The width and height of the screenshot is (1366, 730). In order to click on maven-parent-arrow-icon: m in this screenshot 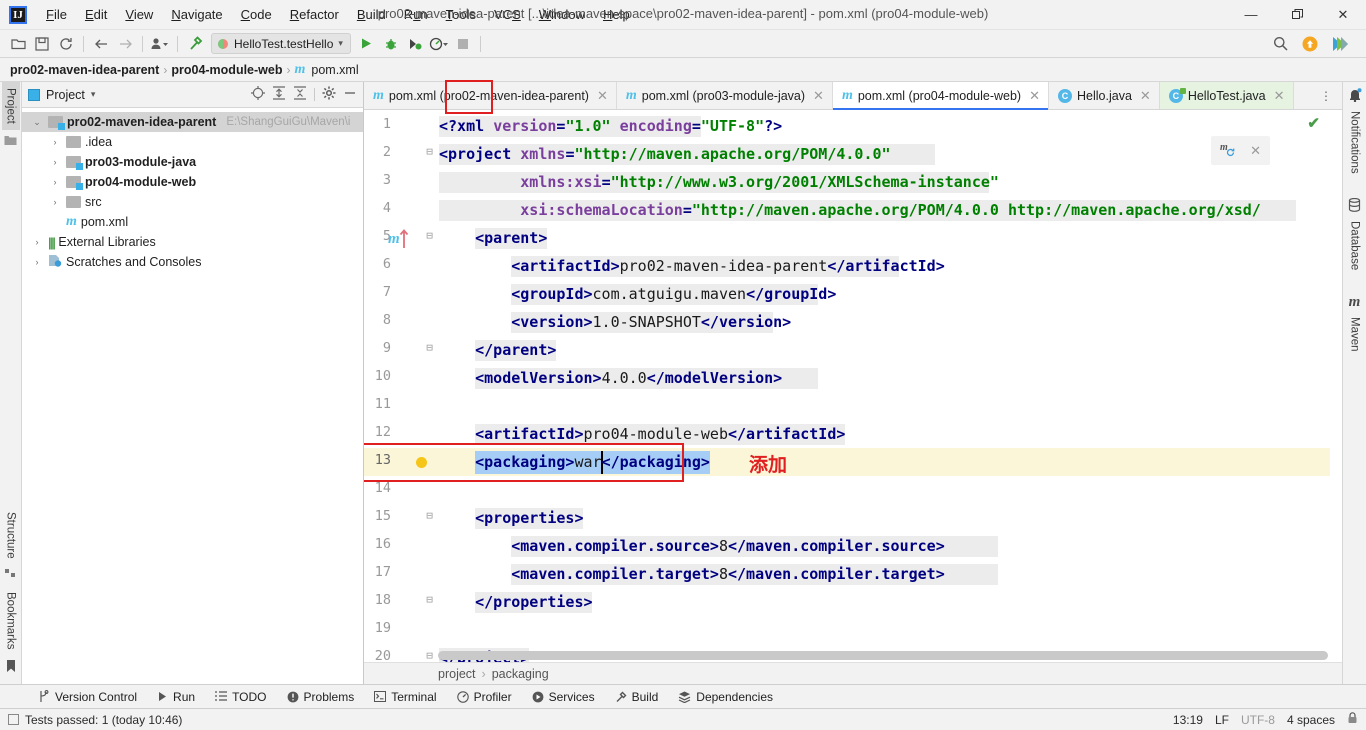, I will do `click(401, 241)`.